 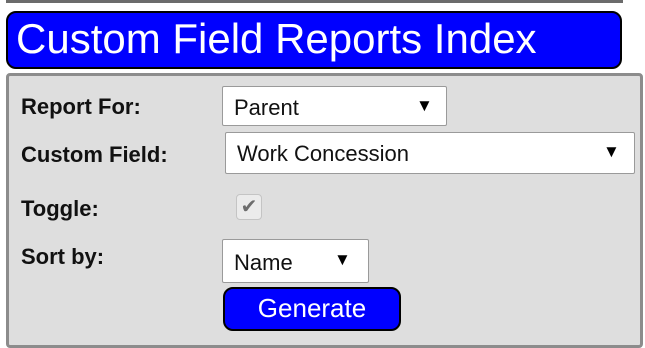 I want to click on sort-by-select: Name ▼, so click(x=295, y=261).